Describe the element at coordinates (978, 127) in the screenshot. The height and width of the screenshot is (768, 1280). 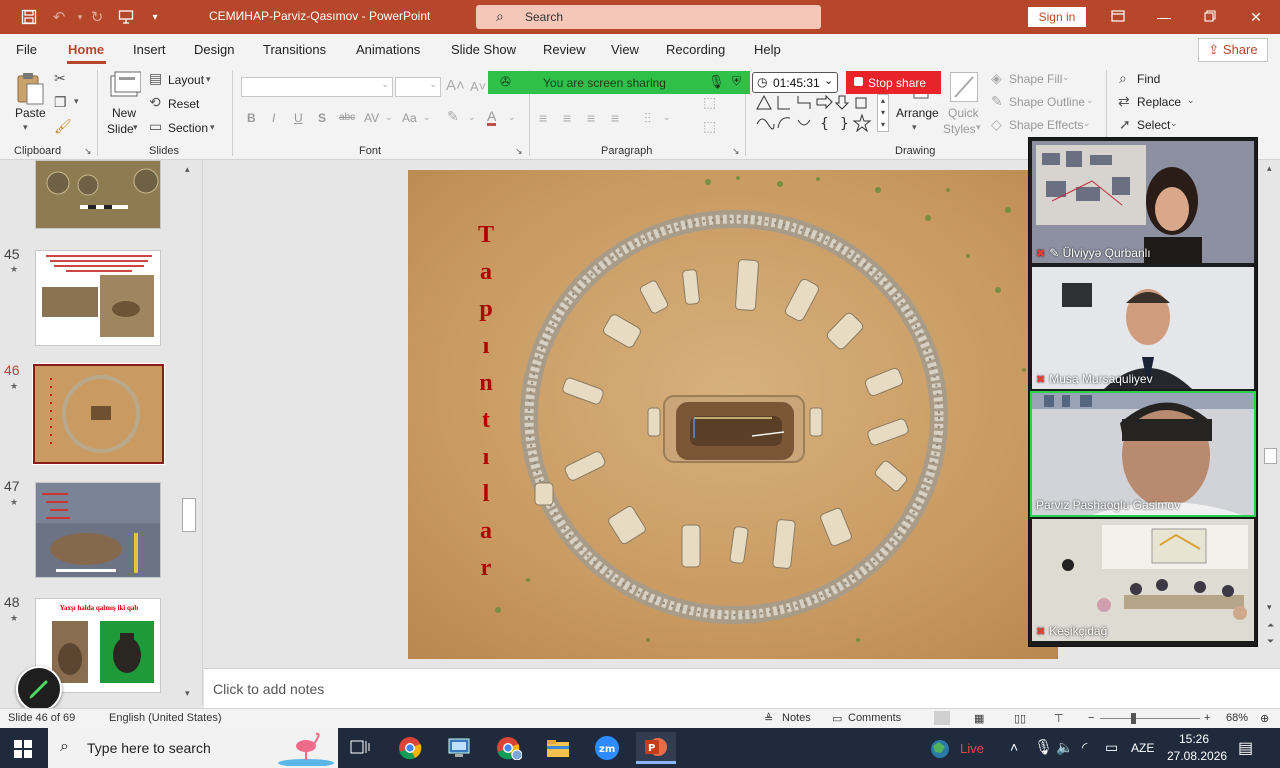
I see `quick-styles-dropdown-icon: ▾` at that location.